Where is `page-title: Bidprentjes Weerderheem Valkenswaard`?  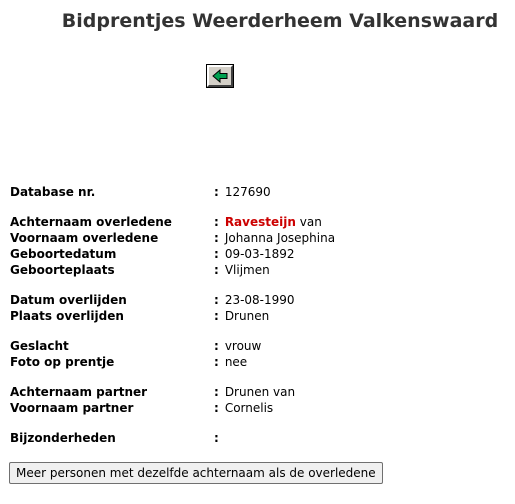
page-title: Bidprentjes Weerderheem Valkenswaard is located at coordinates (280, 21).